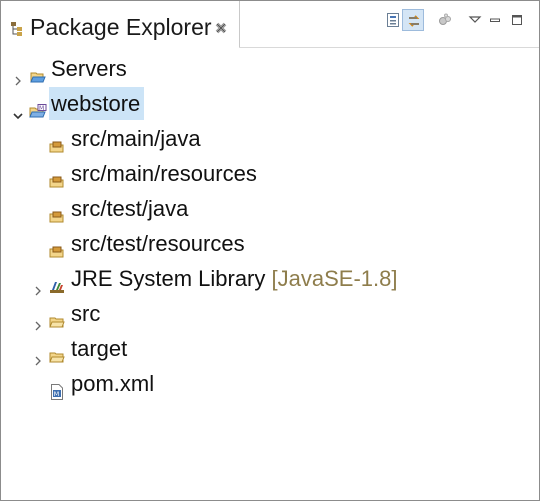 This screenshot has height=501, width=540. I want to click on library-name: JRE System Library, so click(168, 278).